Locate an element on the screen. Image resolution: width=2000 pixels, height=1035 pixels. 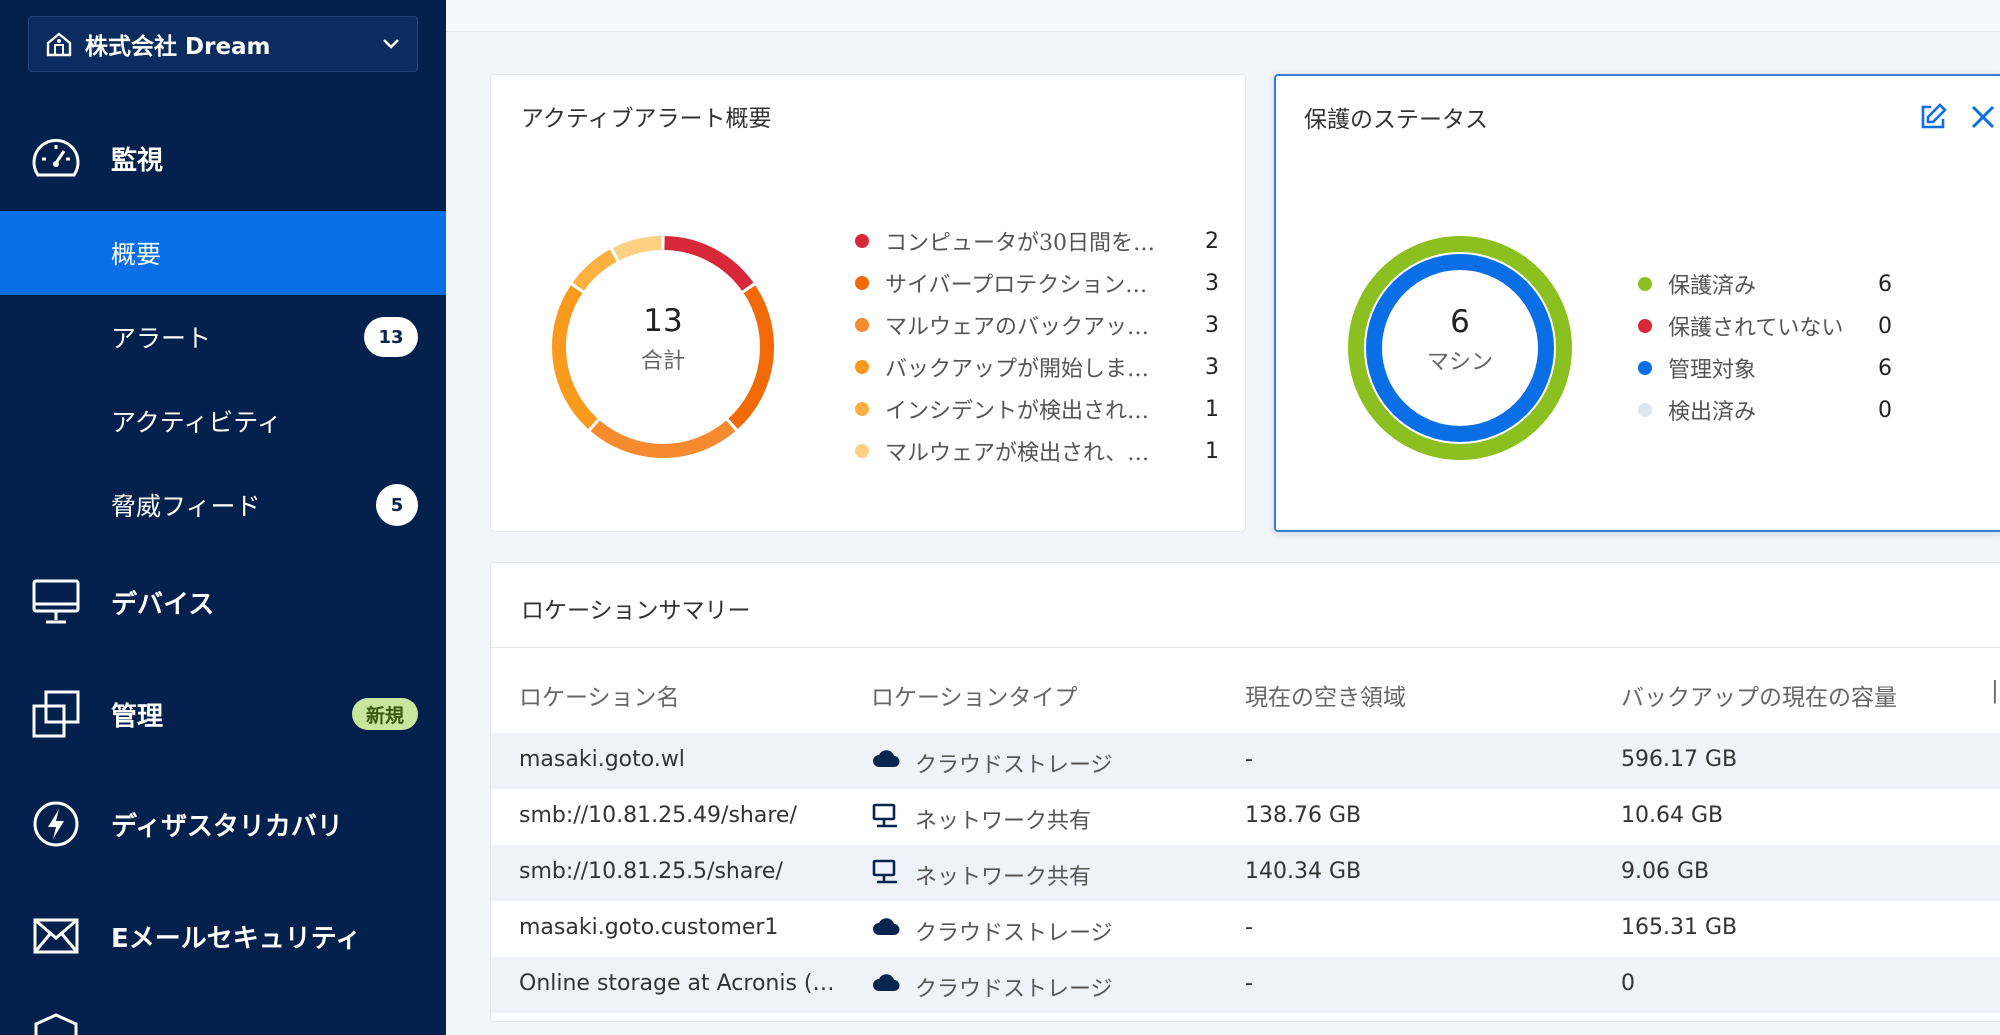
alerts-legend-value: 2 is located at coordinates (1212, 241).